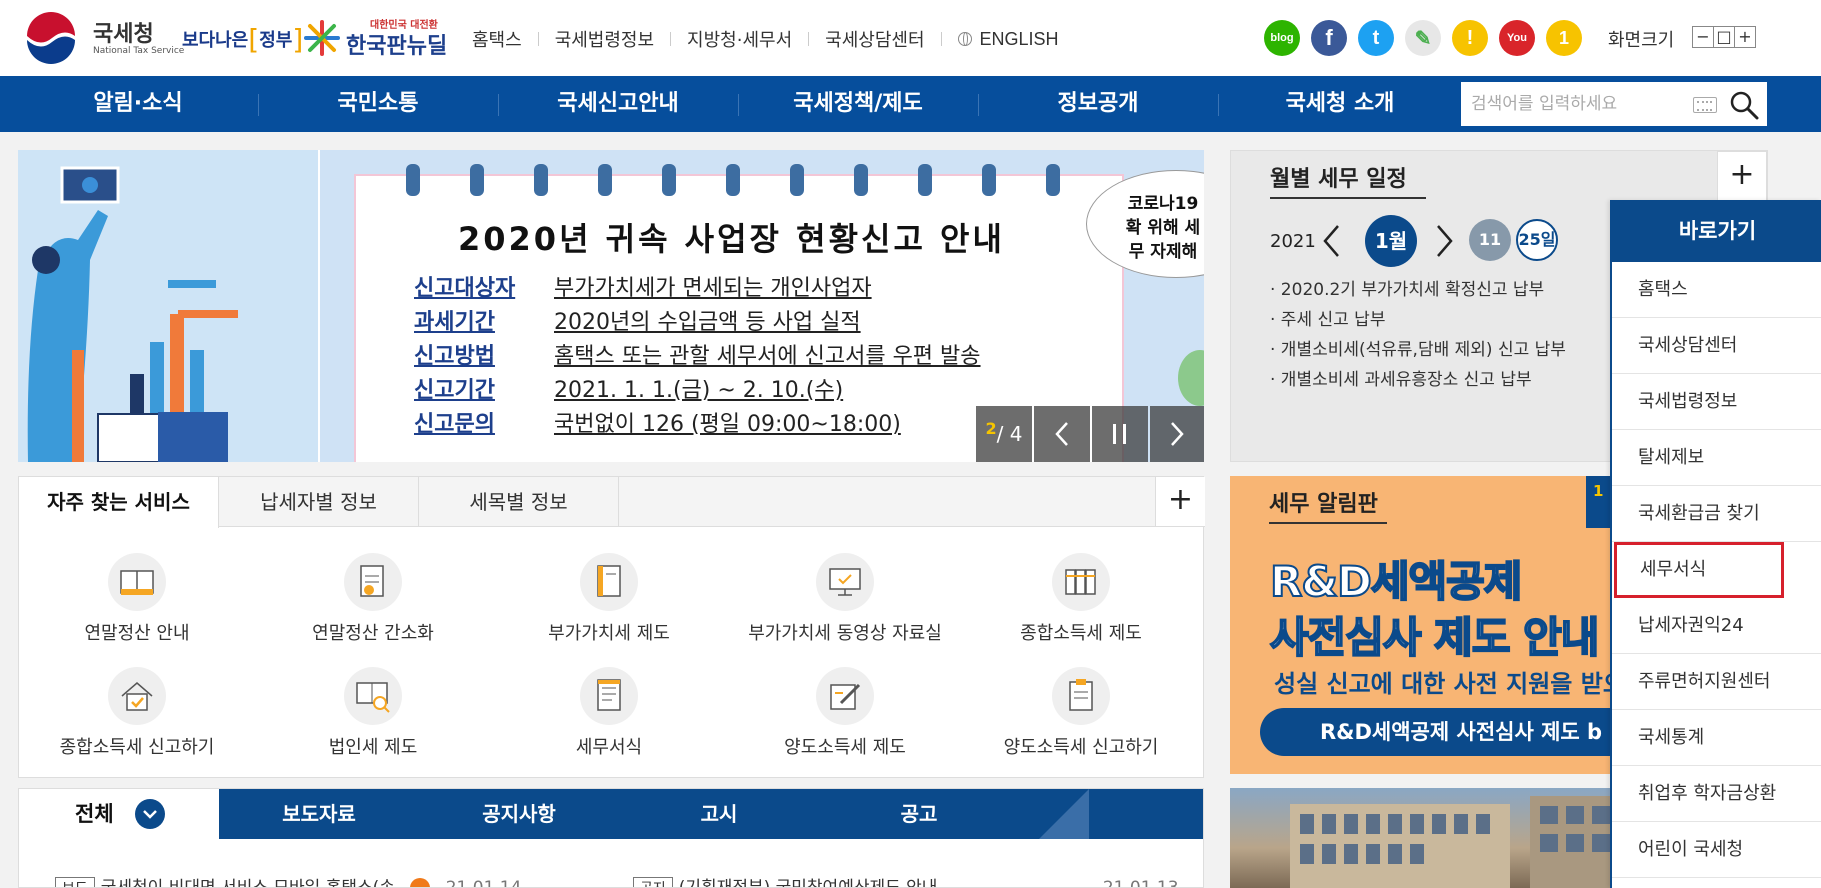  Describe the element at coordinates (1744, 105) in the screenshot. I see `search-icon` at that location.